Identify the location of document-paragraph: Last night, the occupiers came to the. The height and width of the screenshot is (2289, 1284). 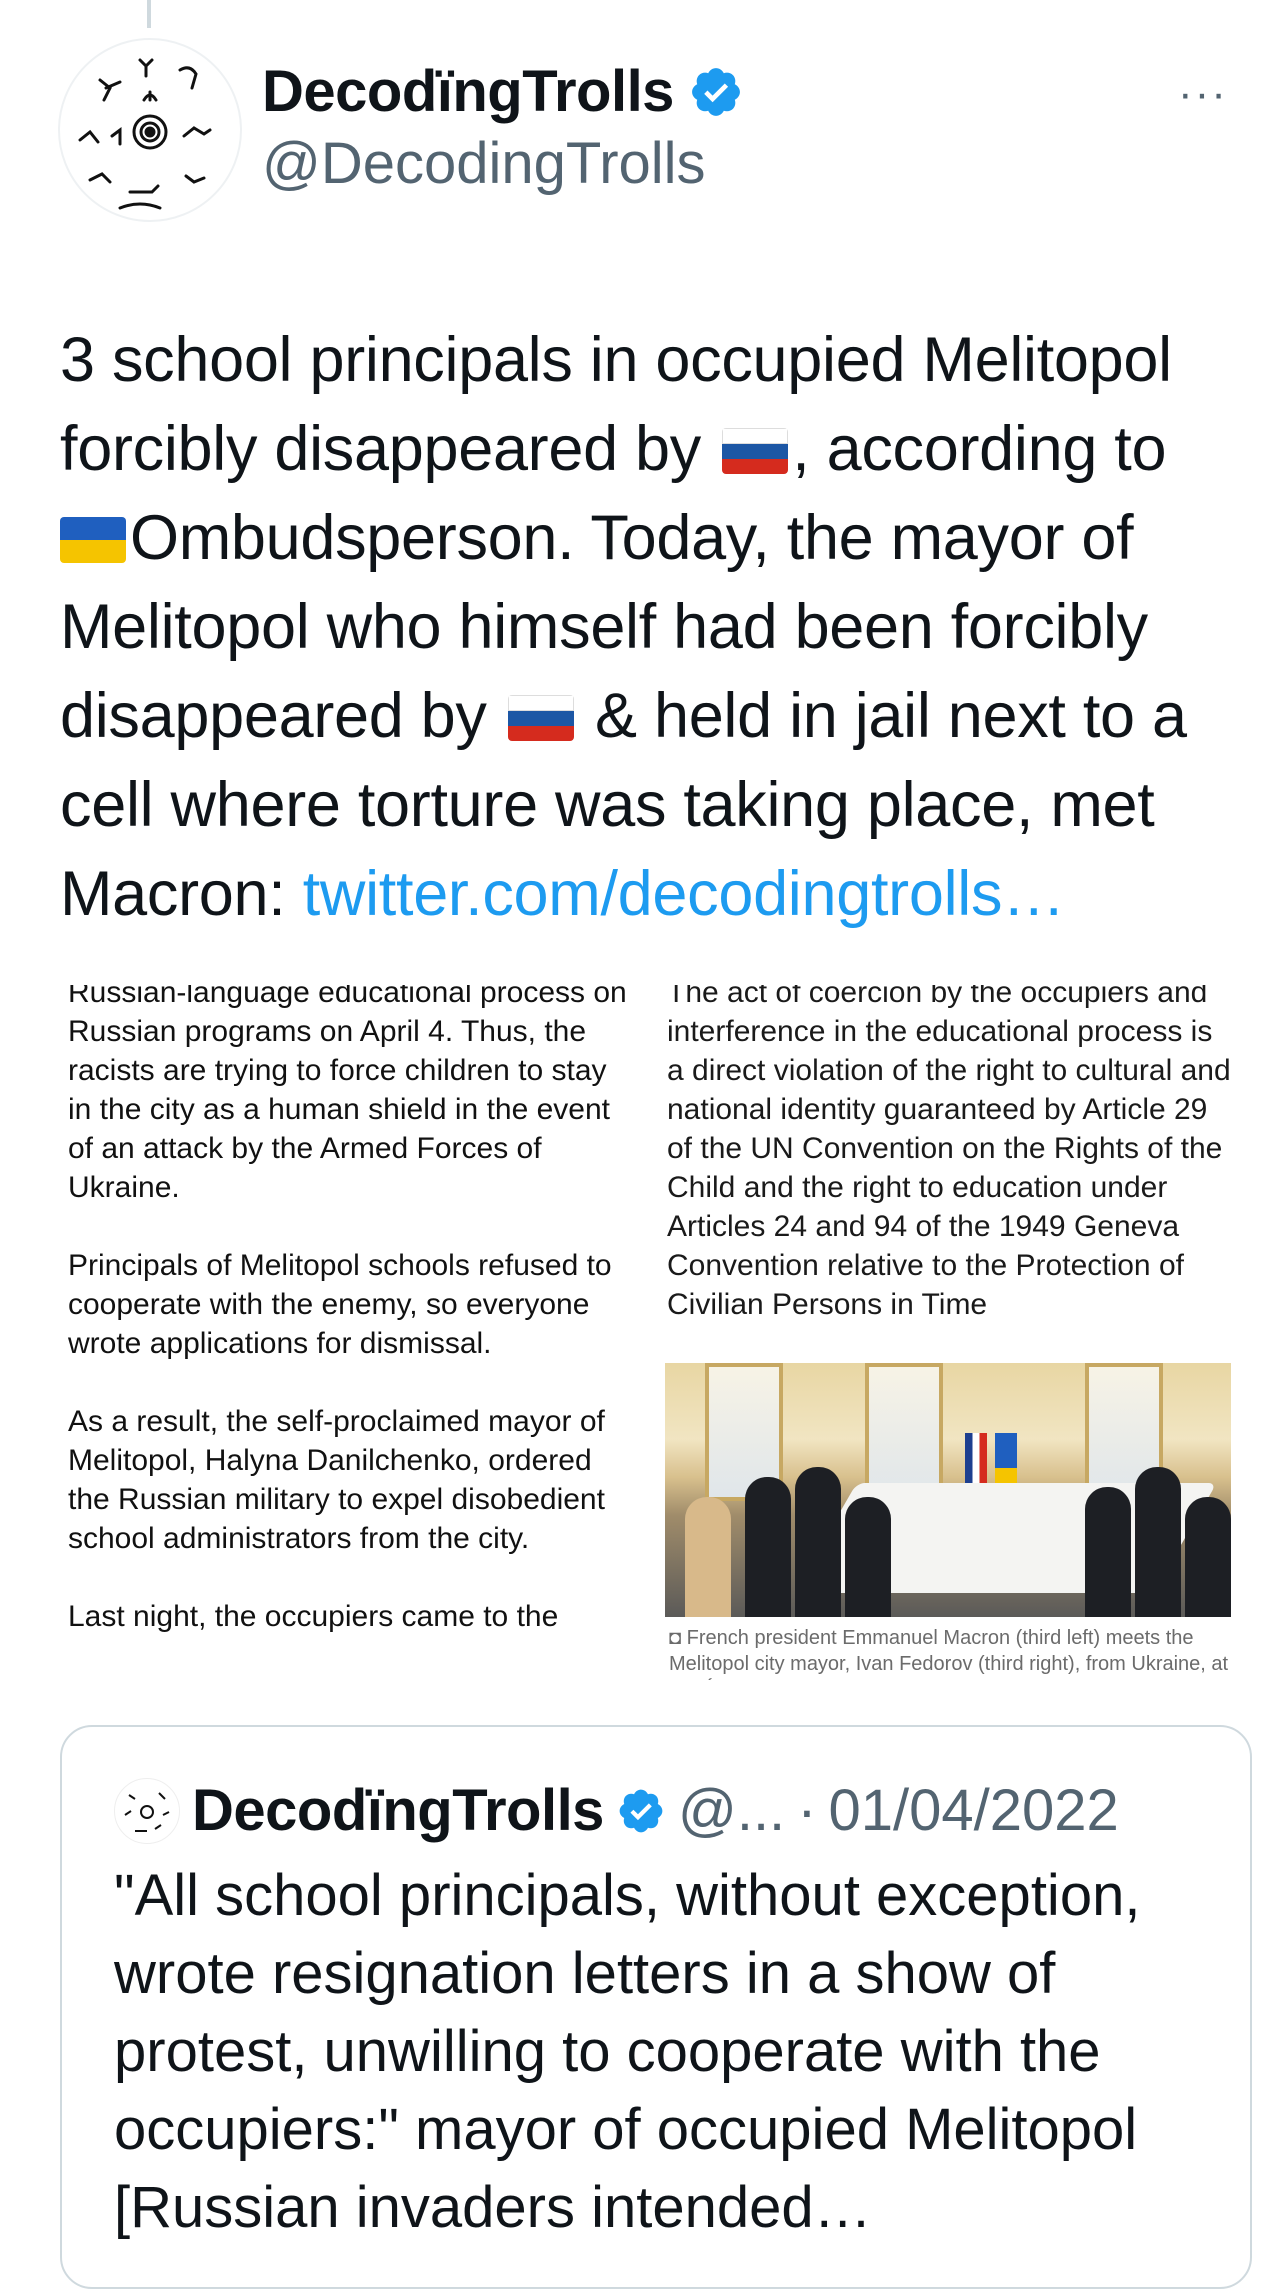
(313, 1616).